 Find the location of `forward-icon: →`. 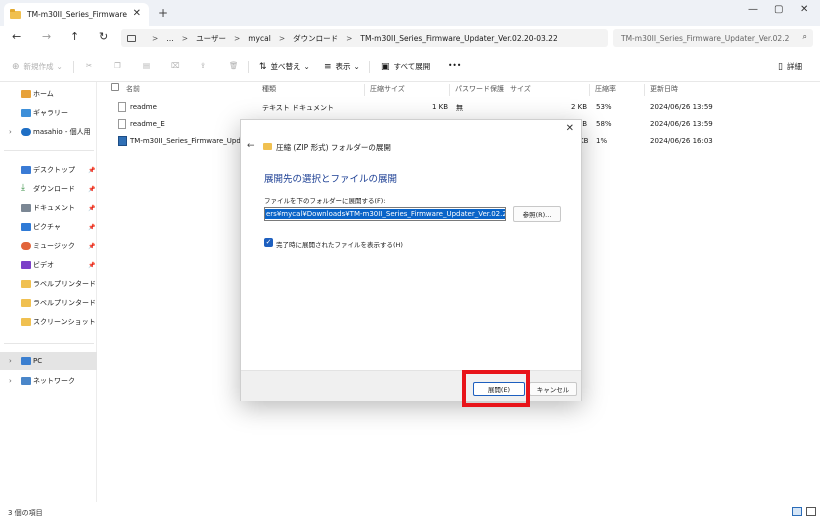

forward-icon: → is located at coordinates (46, 36).